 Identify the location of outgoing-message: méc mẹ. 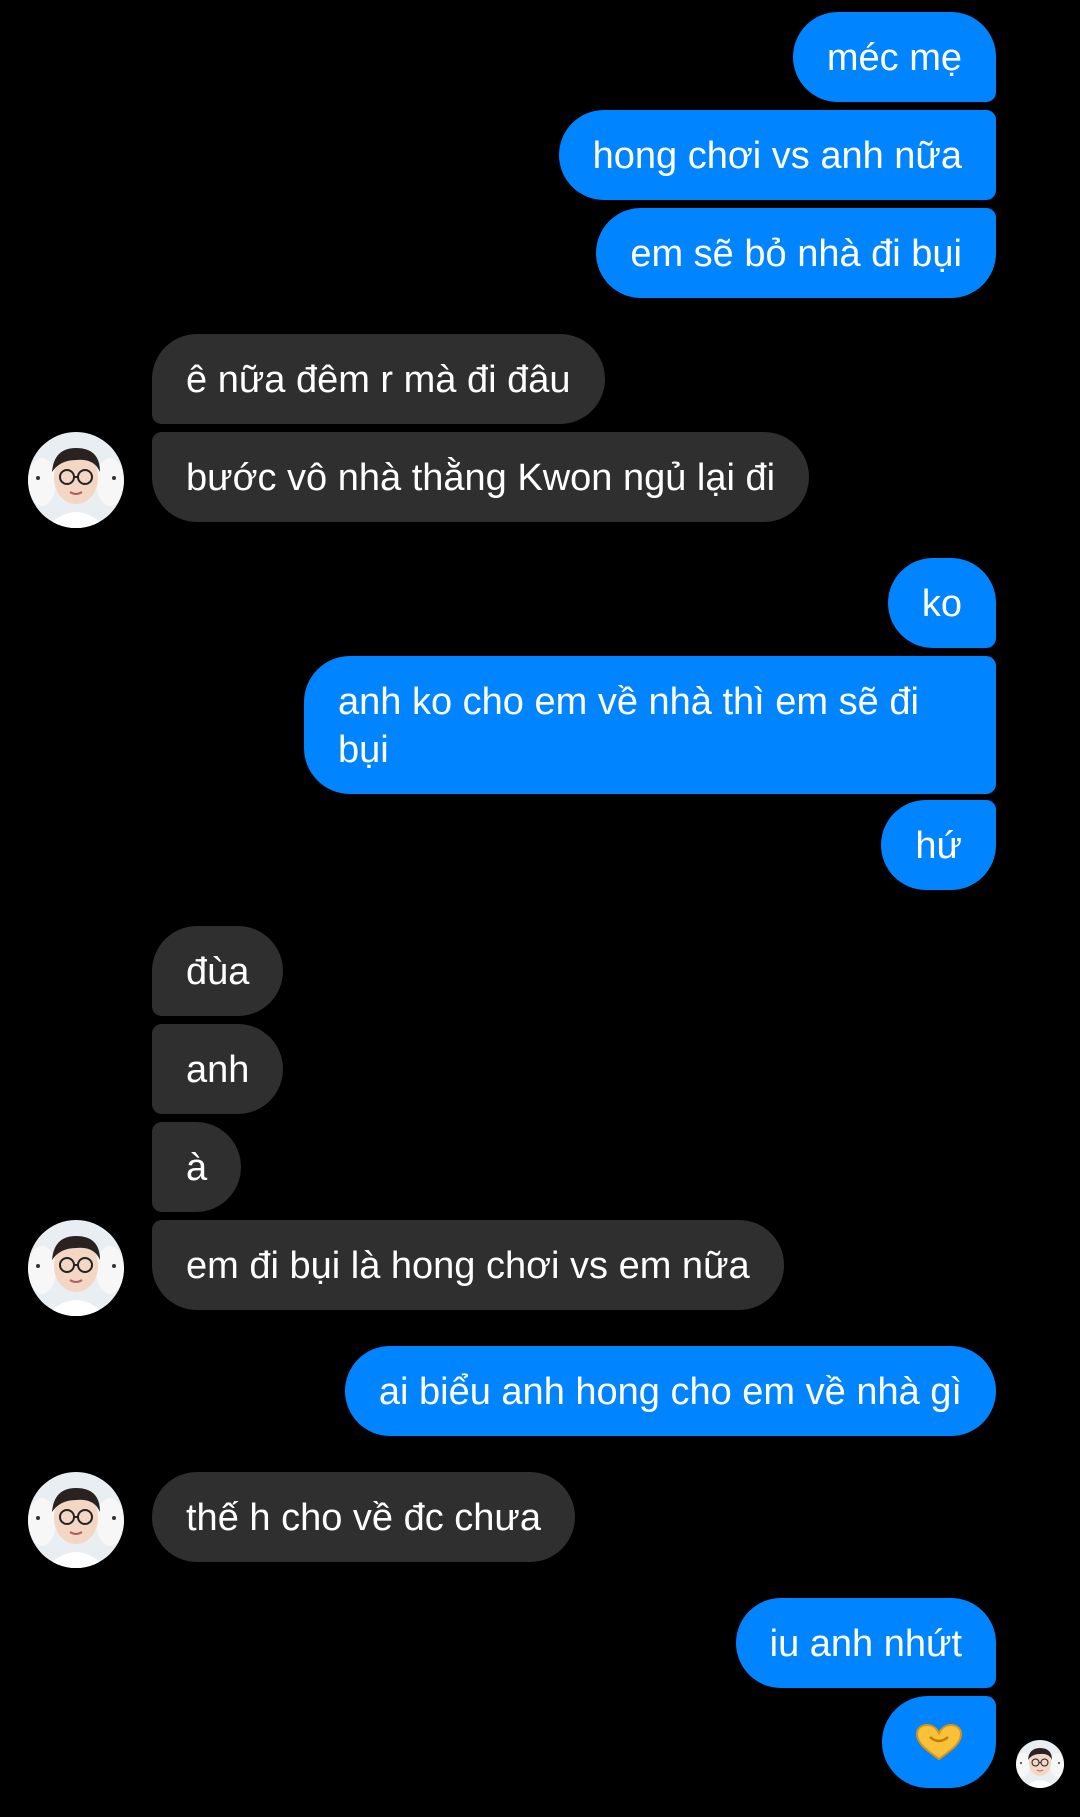
(894, 57).